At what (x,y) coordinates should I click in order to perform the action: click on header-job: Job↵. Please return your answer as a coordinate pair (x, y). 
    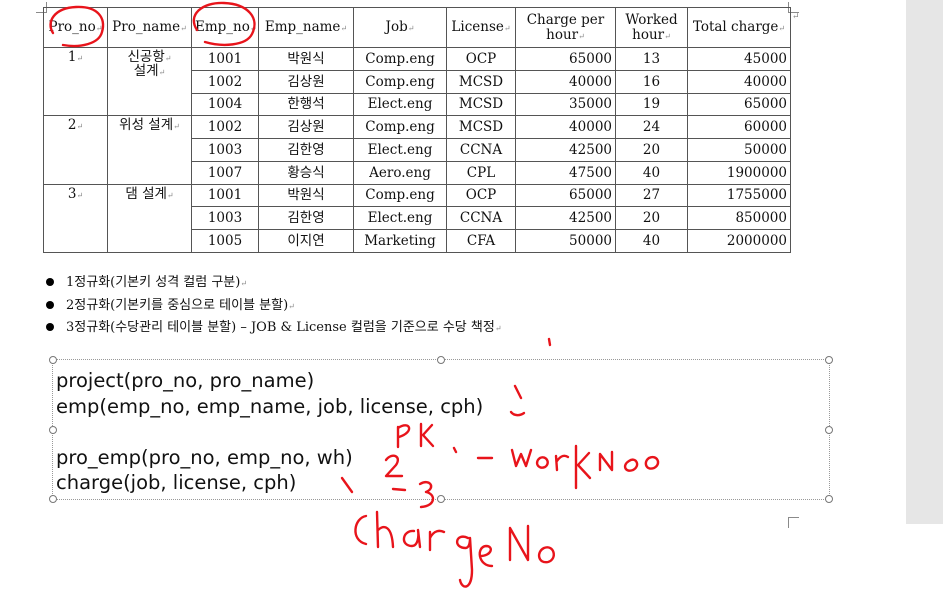
    Looking at the image, I should click on (400, 27).